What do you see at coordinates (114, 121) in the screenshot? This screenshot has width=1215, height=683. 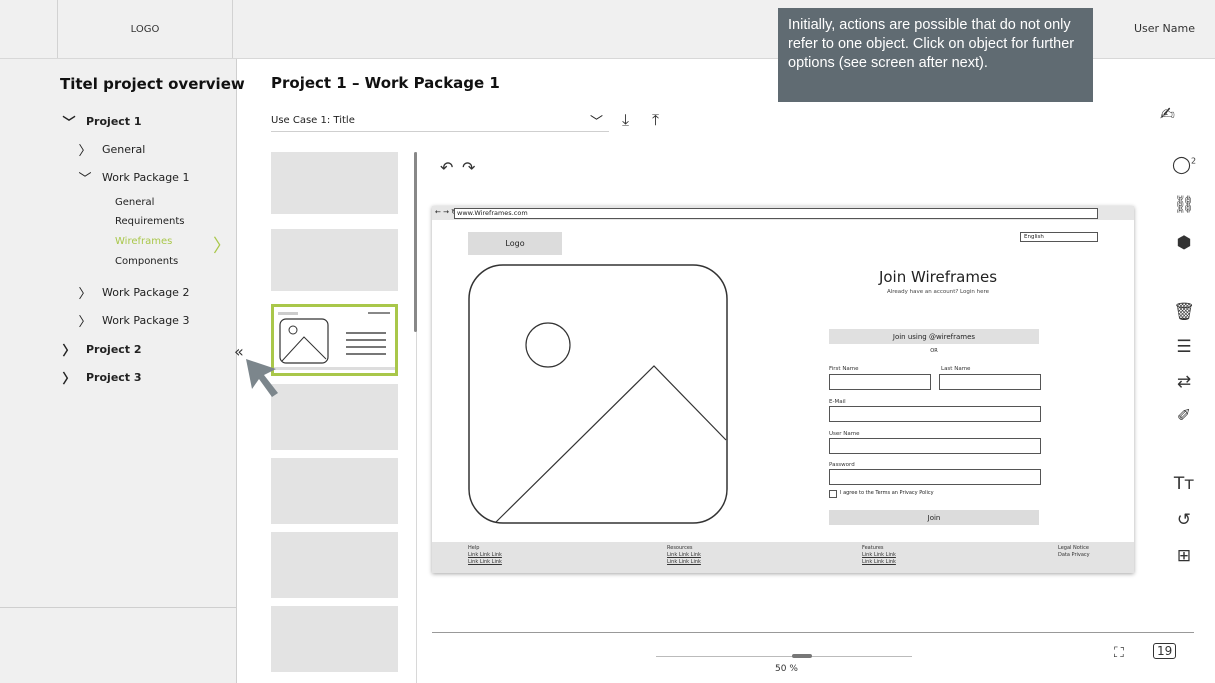 I see `tree-label: Project 1` at bounding box center [114, 121].